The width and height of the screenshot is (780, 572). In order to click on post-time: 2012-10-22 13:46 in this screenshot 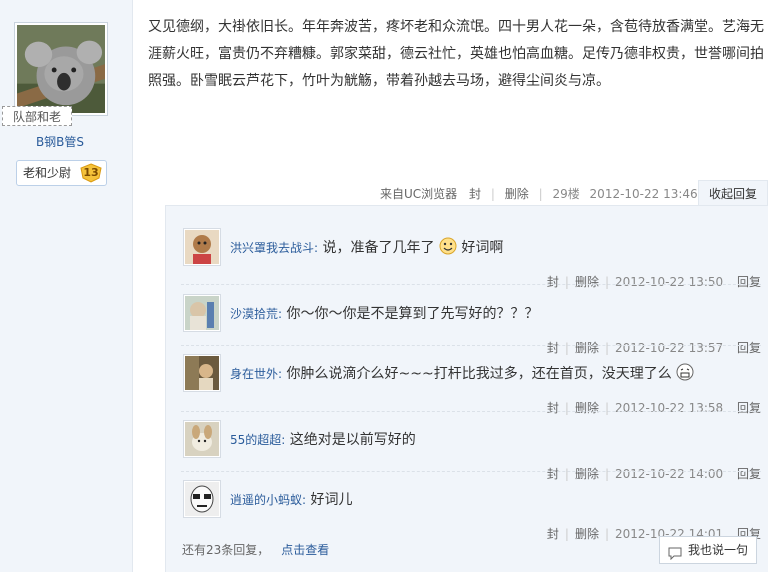, I will do `click(643, 194)`.